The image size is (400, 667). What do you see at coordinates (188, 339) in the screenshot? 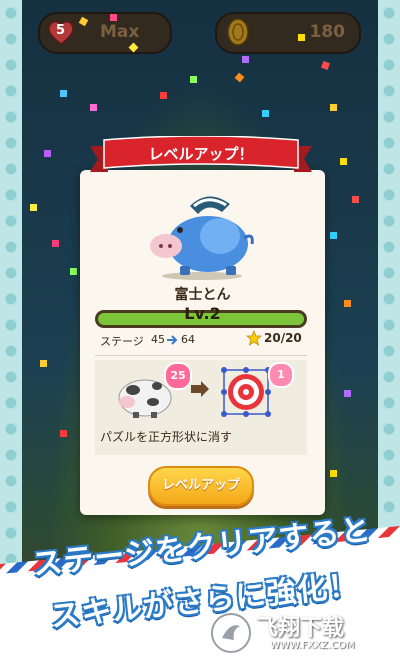
I see `stage-to: 64` at bounding box center [188, 339].